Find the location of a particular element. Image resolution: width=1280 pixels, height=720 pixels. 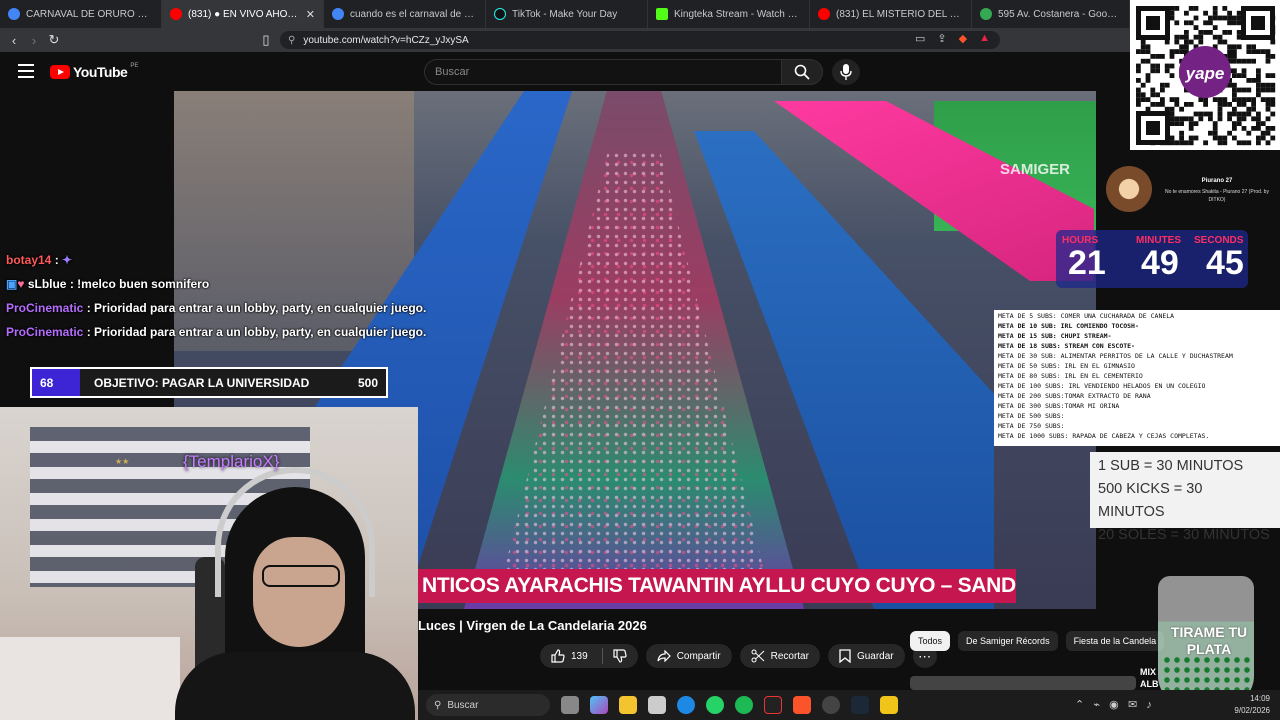

bookmark-icon: ▯ is located at coordinates (266, 40).